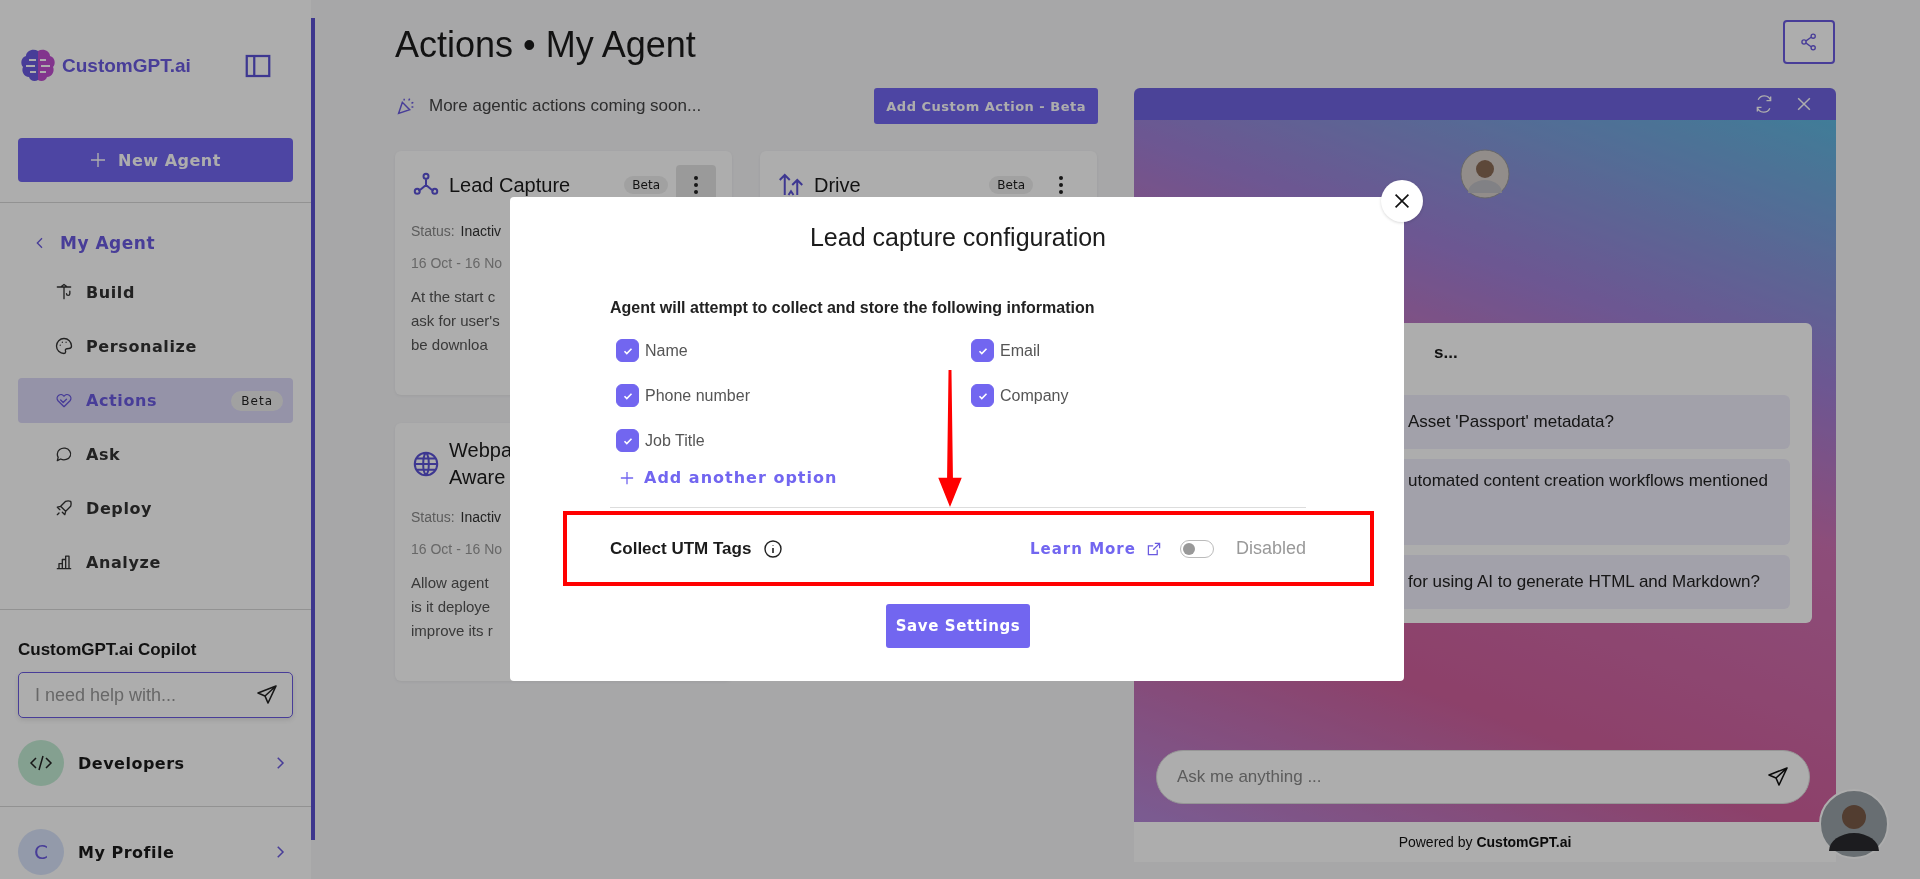 This screenshot has height=879, width=1920. What do you see at coordinates (126, 852) in the screenshot?
I see `profile-label: My Profile` at bounding box center [126, 852].